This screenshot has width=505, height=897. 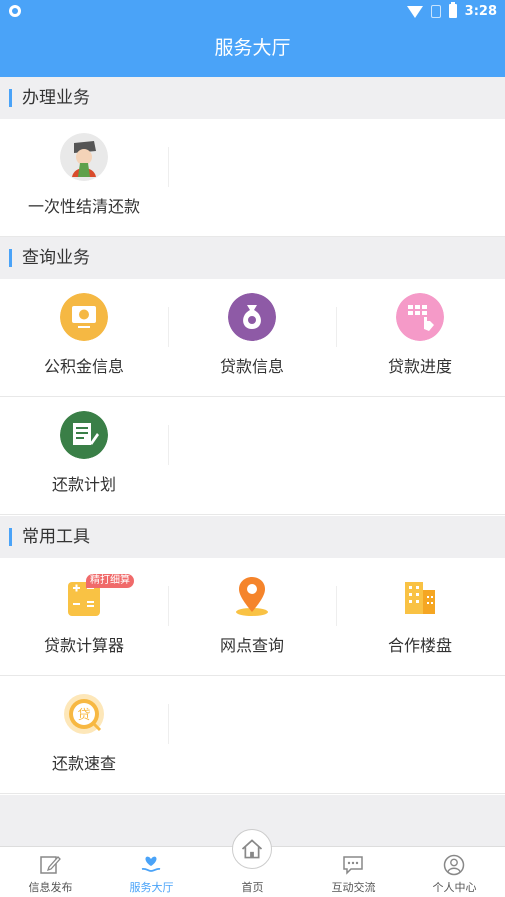 What do you see at coordinates (50, 887) in the screenshot?
I see `tab-label: 信息发布` at bounding box center [50, 887].